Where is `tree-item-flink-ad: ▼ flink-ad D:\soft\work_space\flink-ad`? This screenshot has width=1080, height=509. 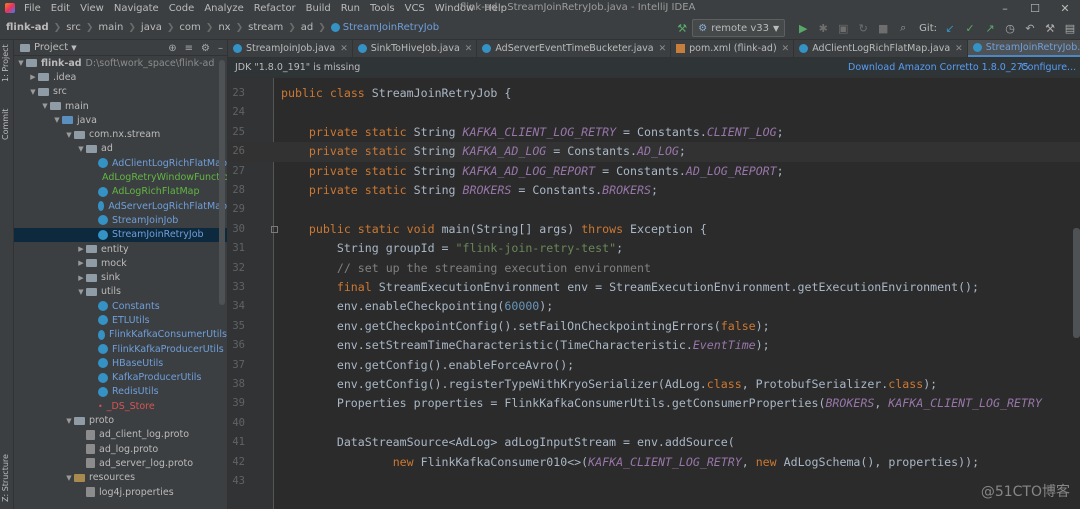
tree-item-flink-ad: ▼ flink-ad D:\soft\work_space\flink-ad is located at coordinates (120, 63).